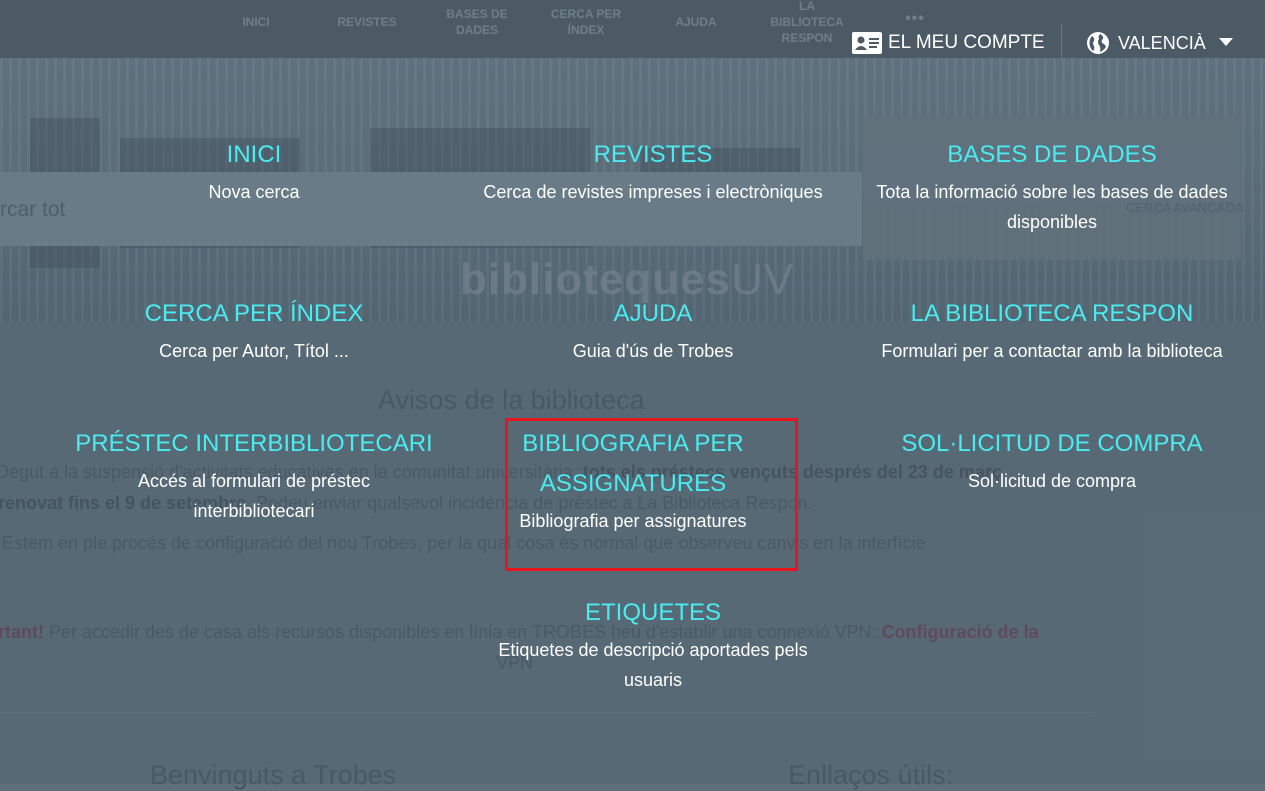 The width and height of the screenshot is (1265, 791). Describe the element at coordinates (1052, 314) in the screenshot. I see `menu-tile-title: LA BIBLIOTECA RESPON` at that location.